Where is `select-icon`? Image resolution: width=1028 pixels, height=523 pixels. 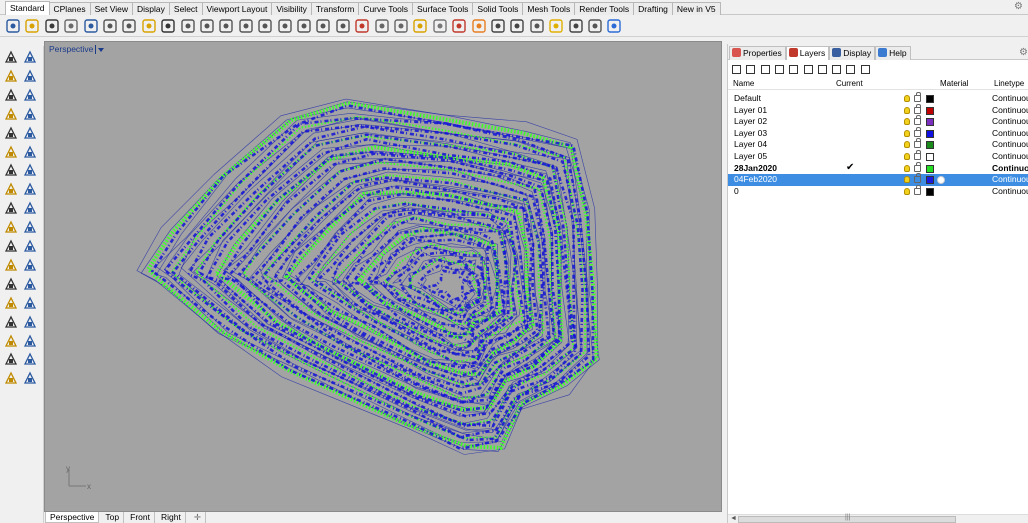 select-icon is located at coordinates (11, 57).